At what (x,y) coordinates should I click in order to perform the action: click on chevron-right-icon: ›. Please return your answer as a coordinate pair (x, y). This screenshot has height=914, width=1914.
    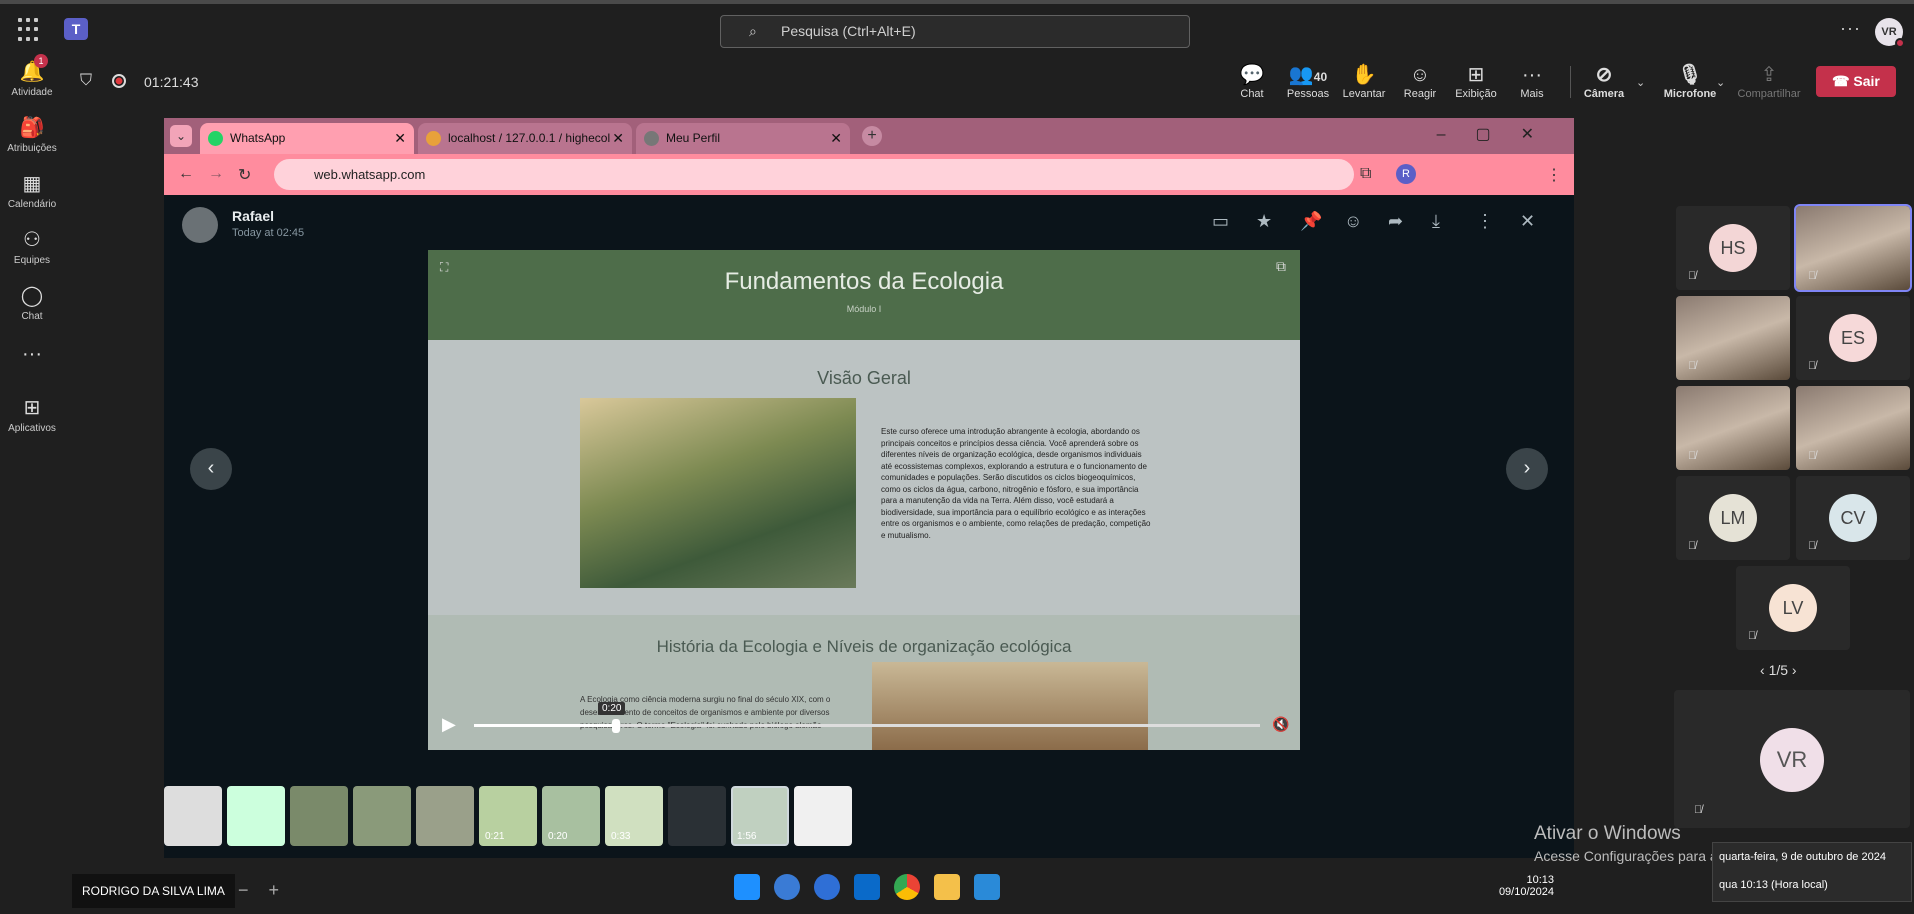
    Looking at the image, I should click on (1792, 670).